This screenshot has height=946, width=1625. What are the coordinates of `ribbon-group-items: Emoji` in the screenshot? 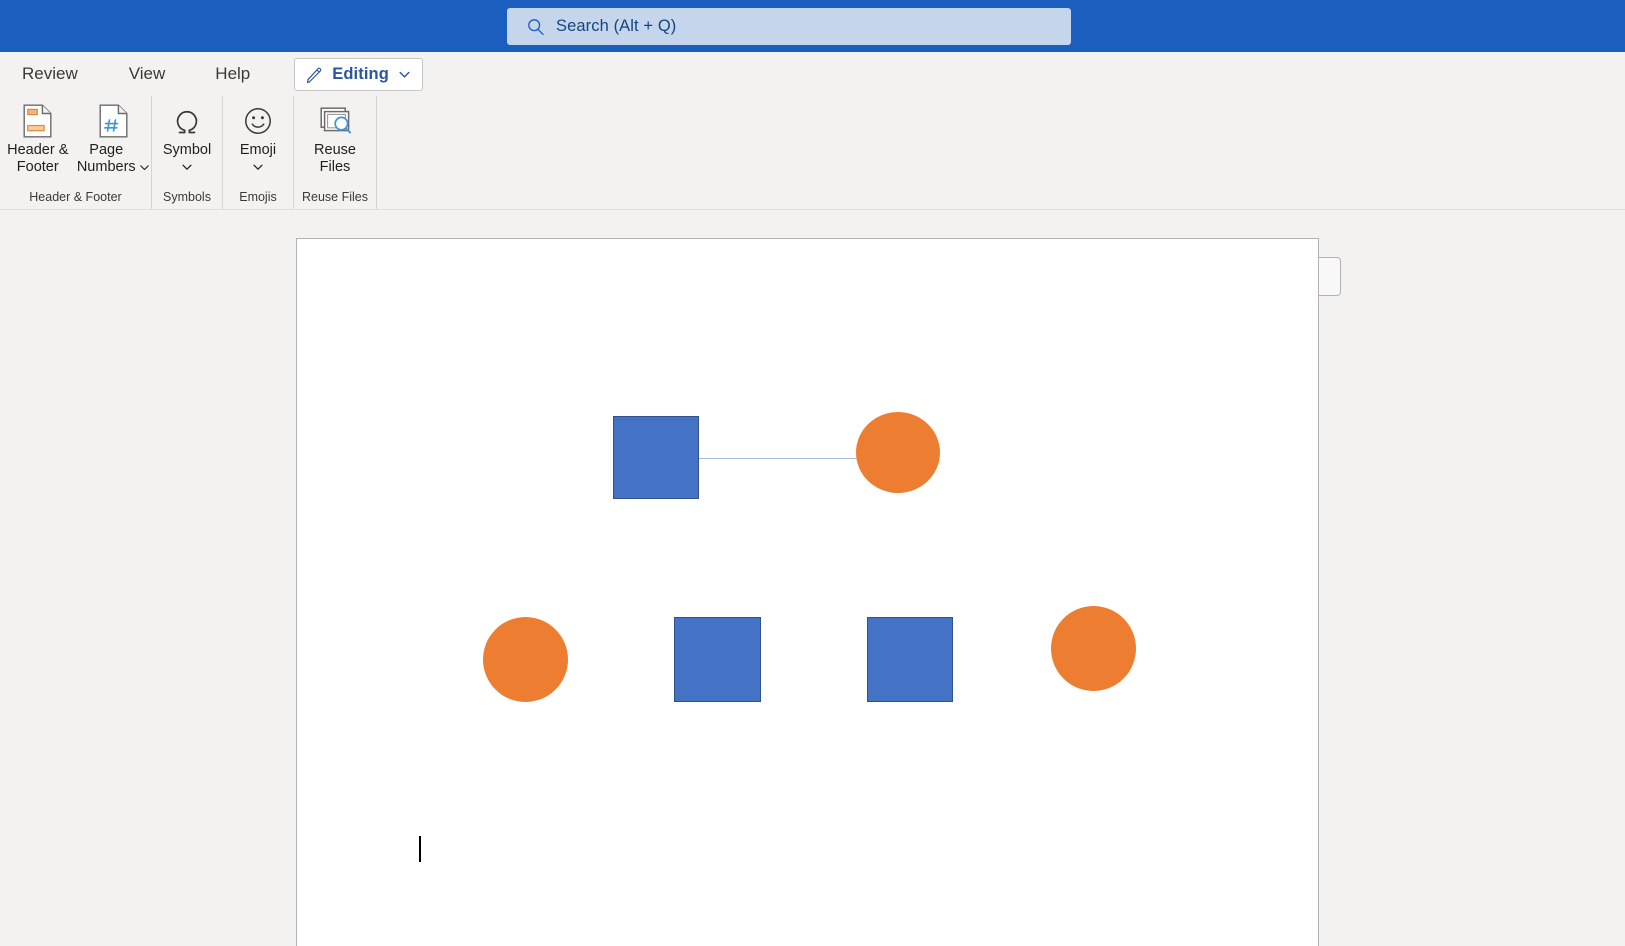 It's located at (258, 141).